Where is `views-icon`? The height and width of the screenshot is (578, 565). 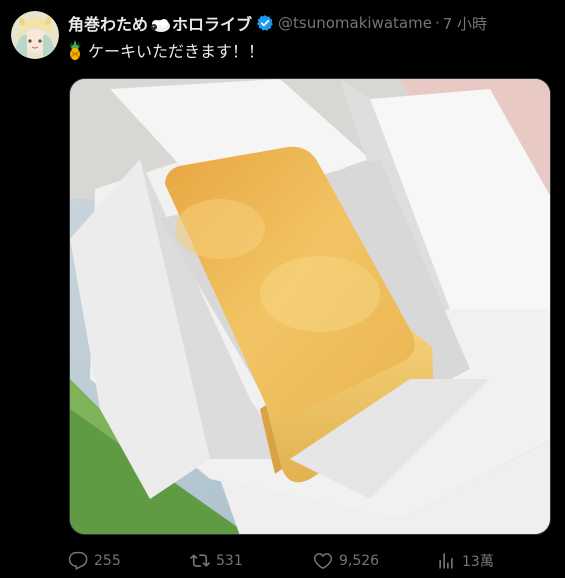
views-icon is located at coordinates (446, 561).